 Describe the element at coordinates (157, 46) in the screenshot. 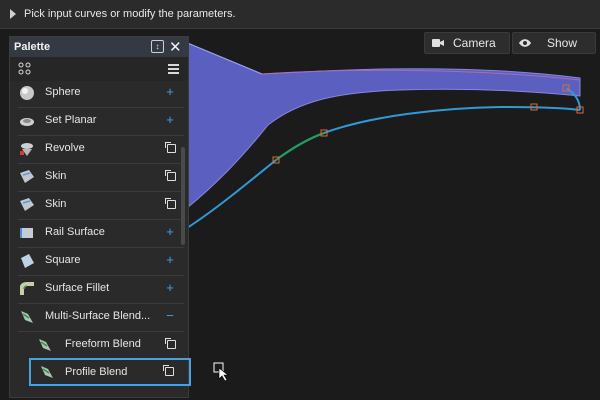

I see `dock-icon: ↕` at that location.